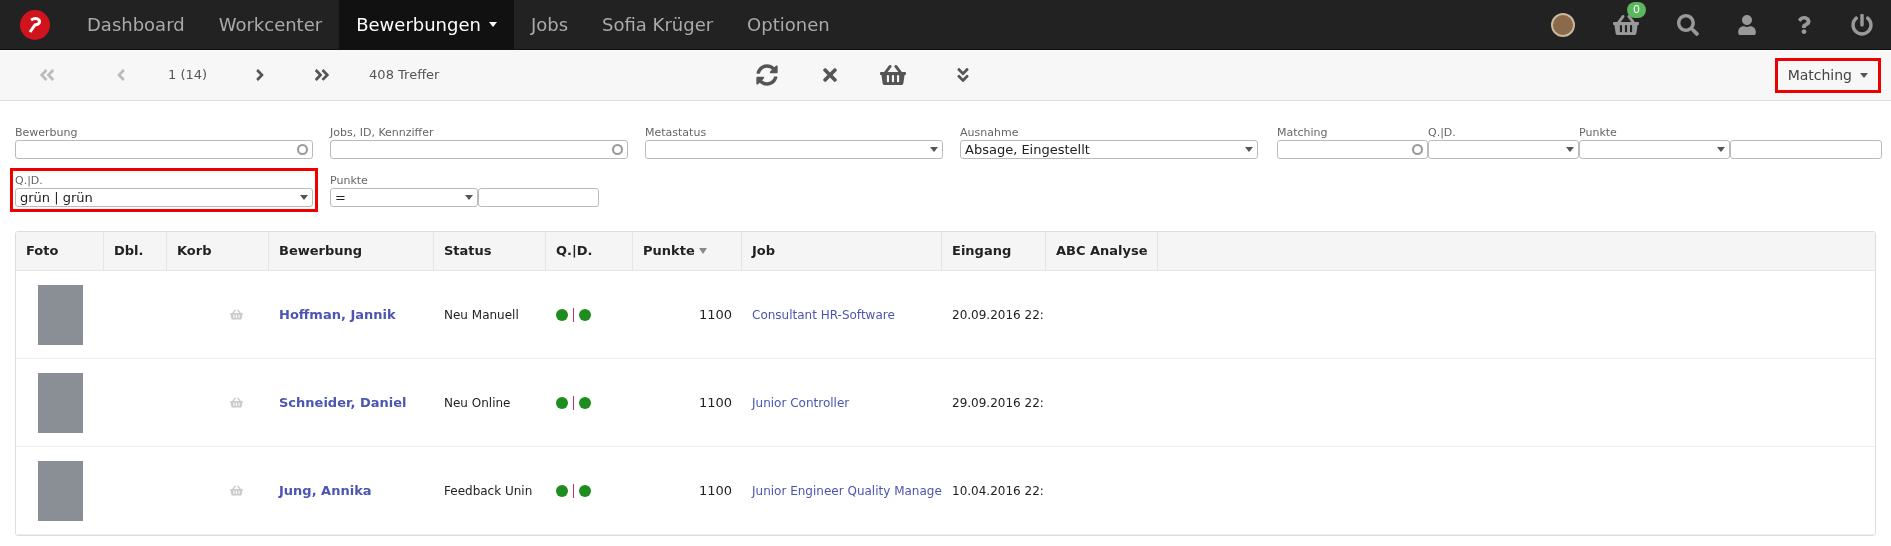  I want to click on logo-icon, so click(35, 24).